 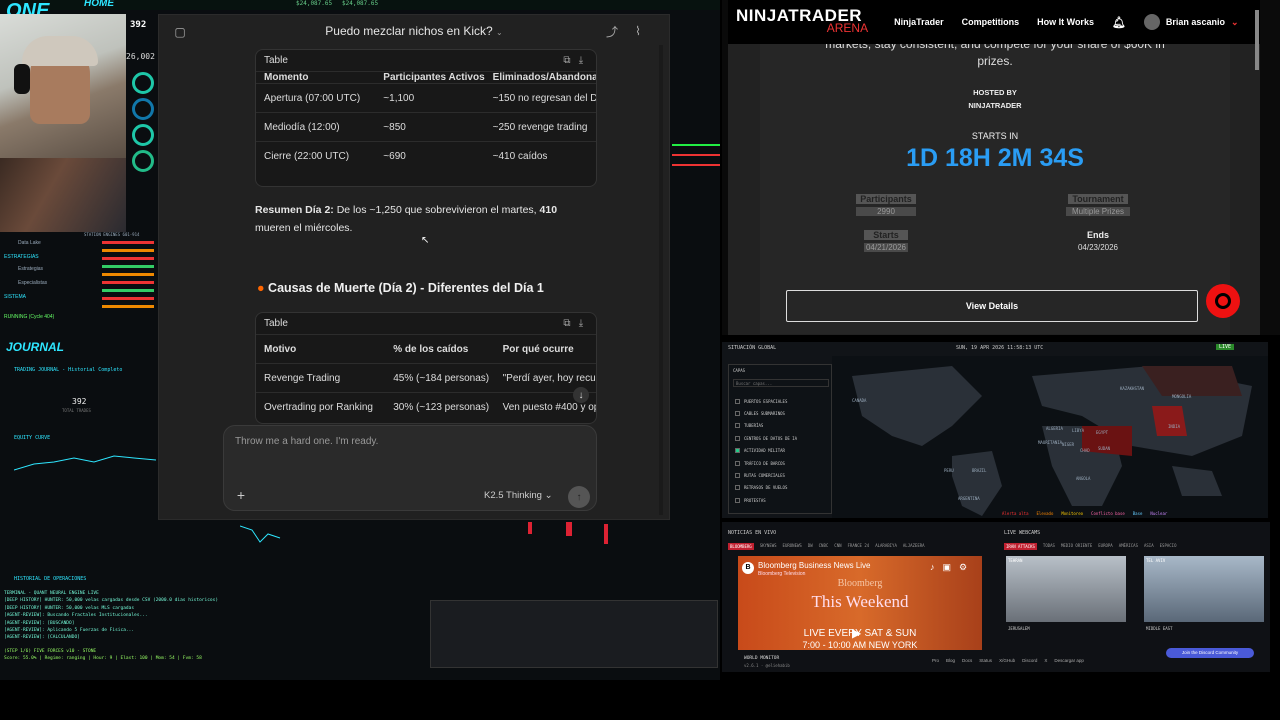 I want to click on tab-europa: EUROPA, so click(x=1105, y=546).